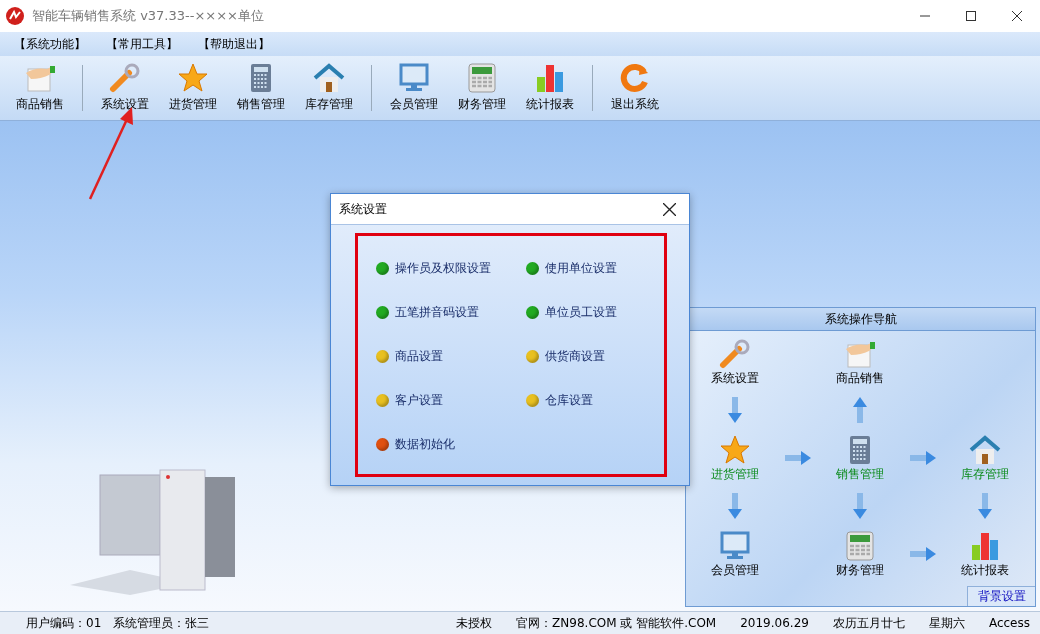 The image size is (1040, 634). I want to click on dialog-title: 系统设置, so click(363, 209).